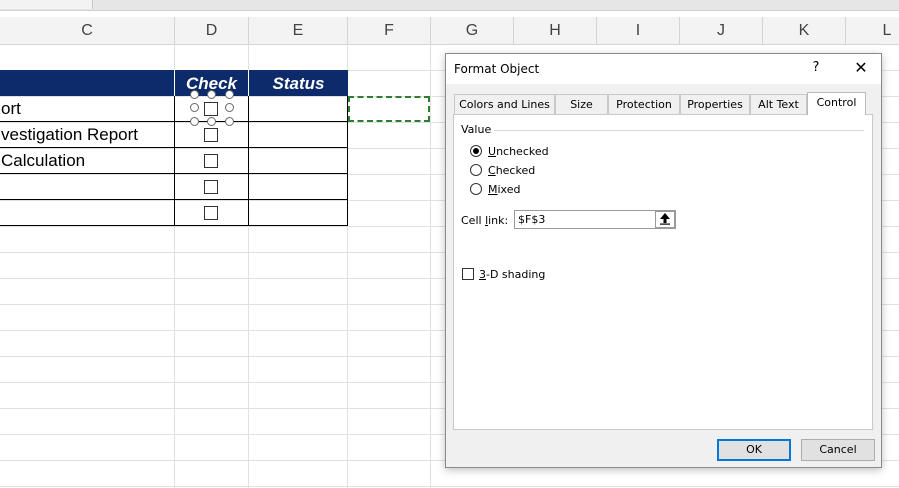 Image resolution: width=899 pixels, height=488 pixels. Describe the element at coordinates (838, 450) in the screenshot. I see `cancel-button: Cancel` at that location.